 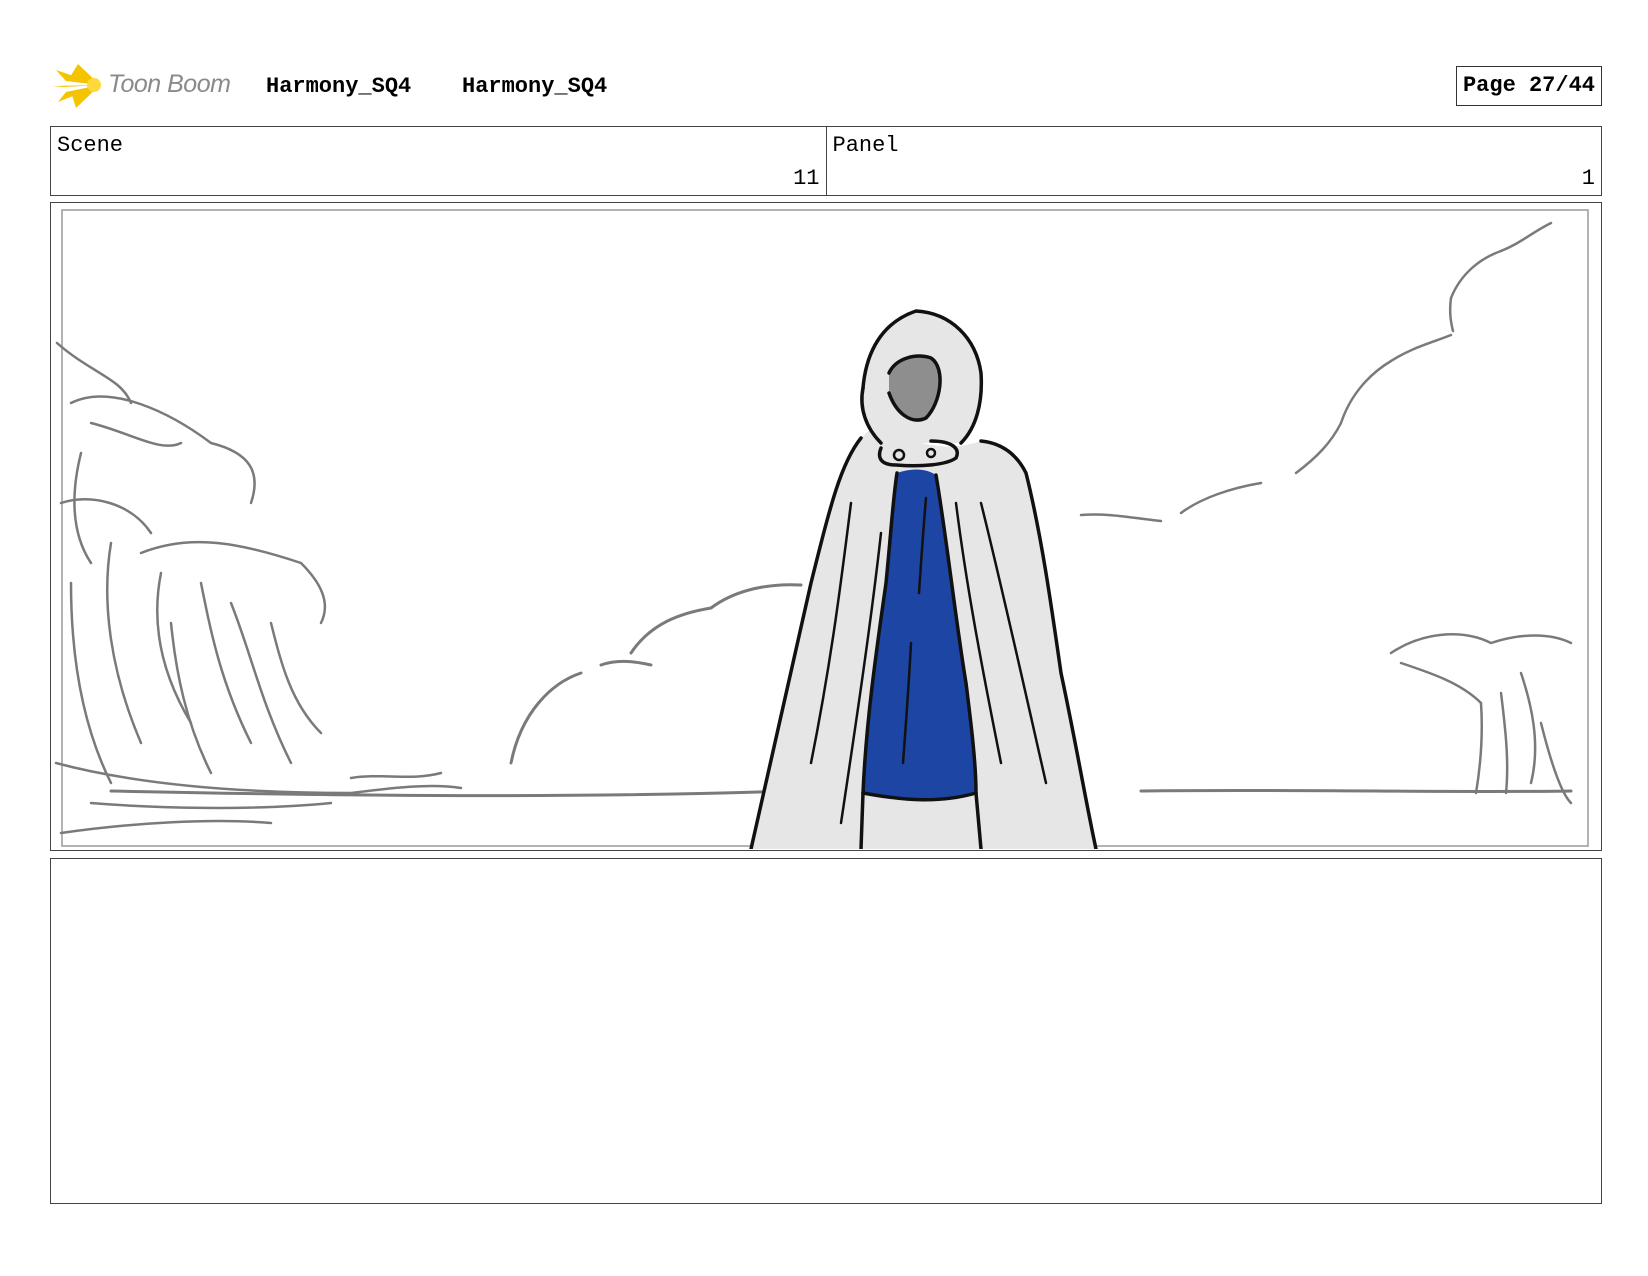 What do you see at coordinates (169, 84) in the screenshot?
I see `logo-wordmark: Toon Boom` at bounding box center [169, 84].